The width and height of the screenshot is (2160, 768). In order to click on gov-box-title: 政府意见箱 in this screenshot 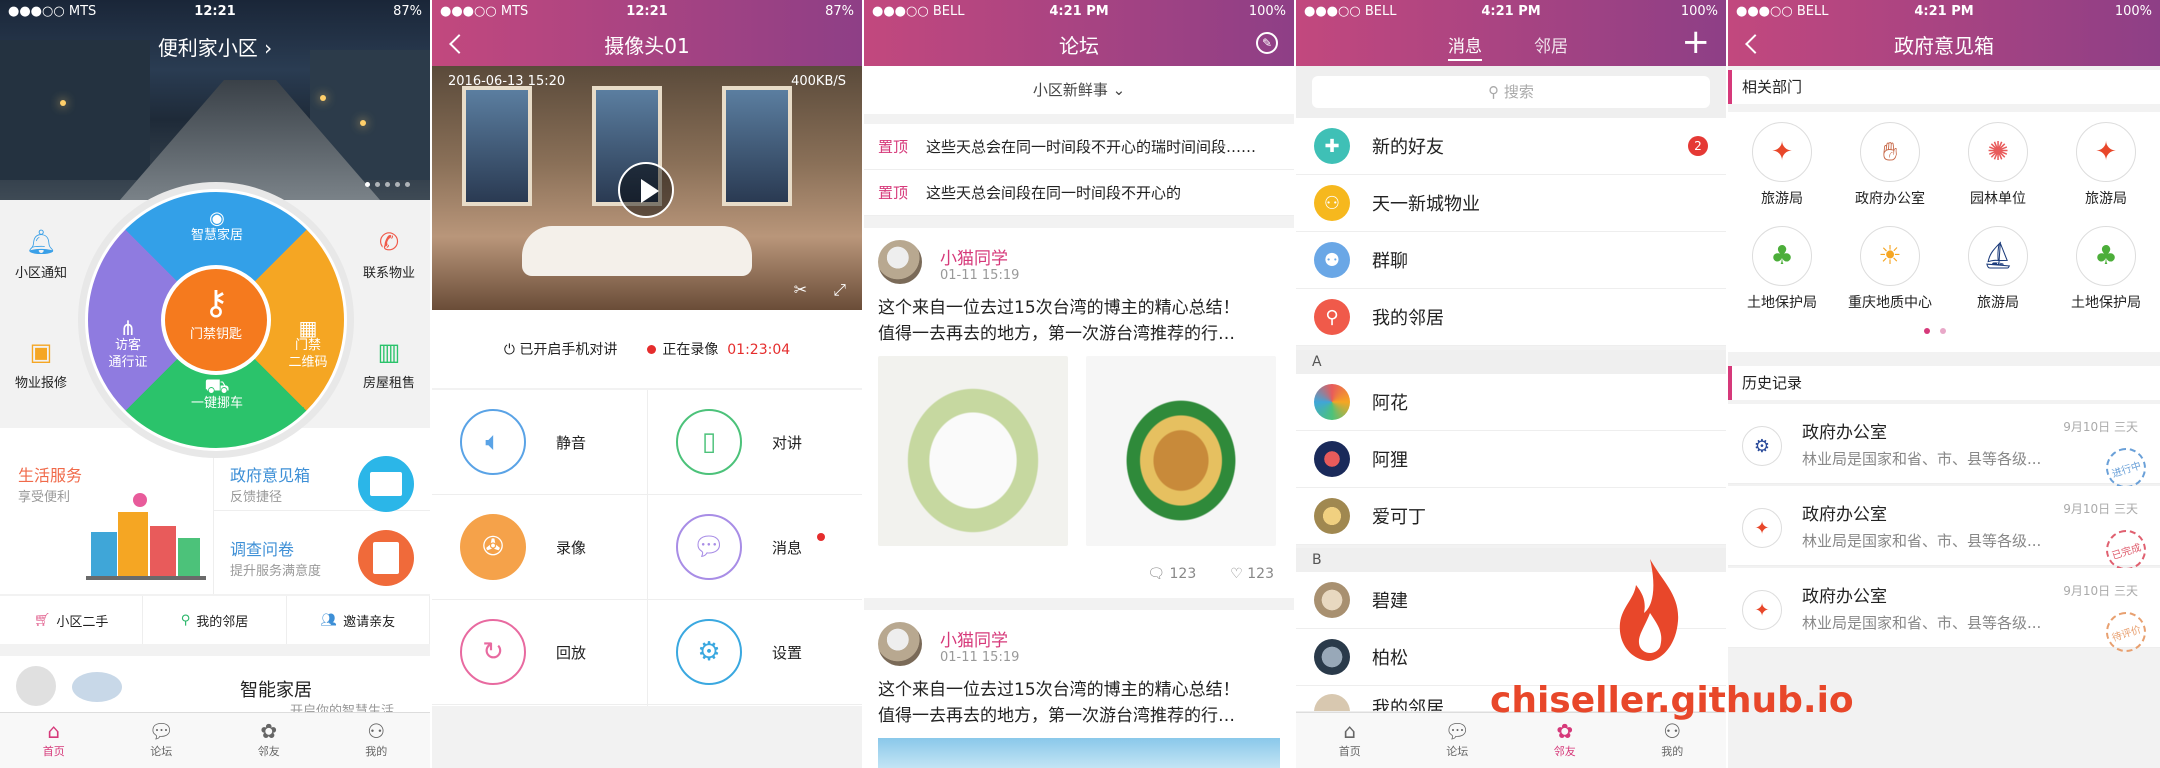, I will do `click(270, 474)`.